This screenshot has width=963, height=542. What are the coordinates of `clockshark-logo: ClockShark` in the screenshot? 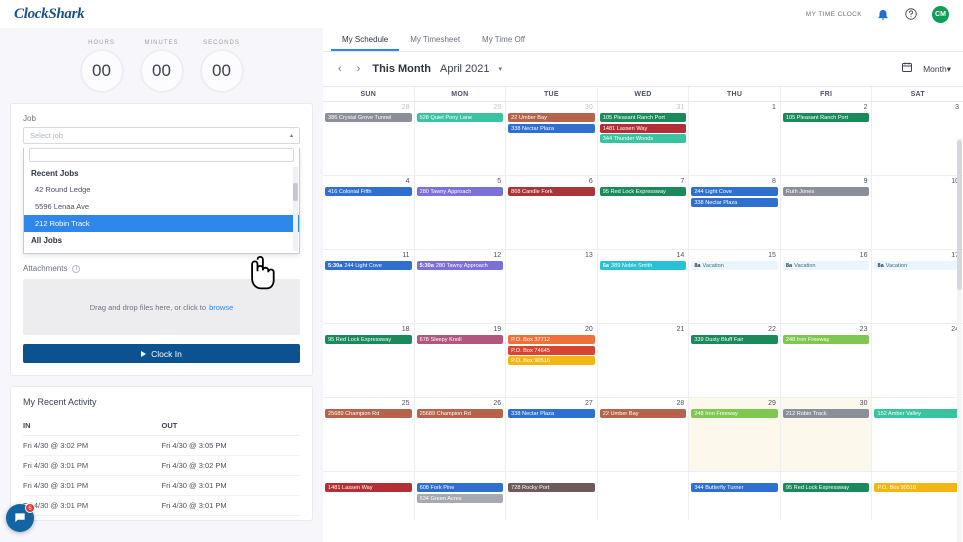 It's located at (49, 14).